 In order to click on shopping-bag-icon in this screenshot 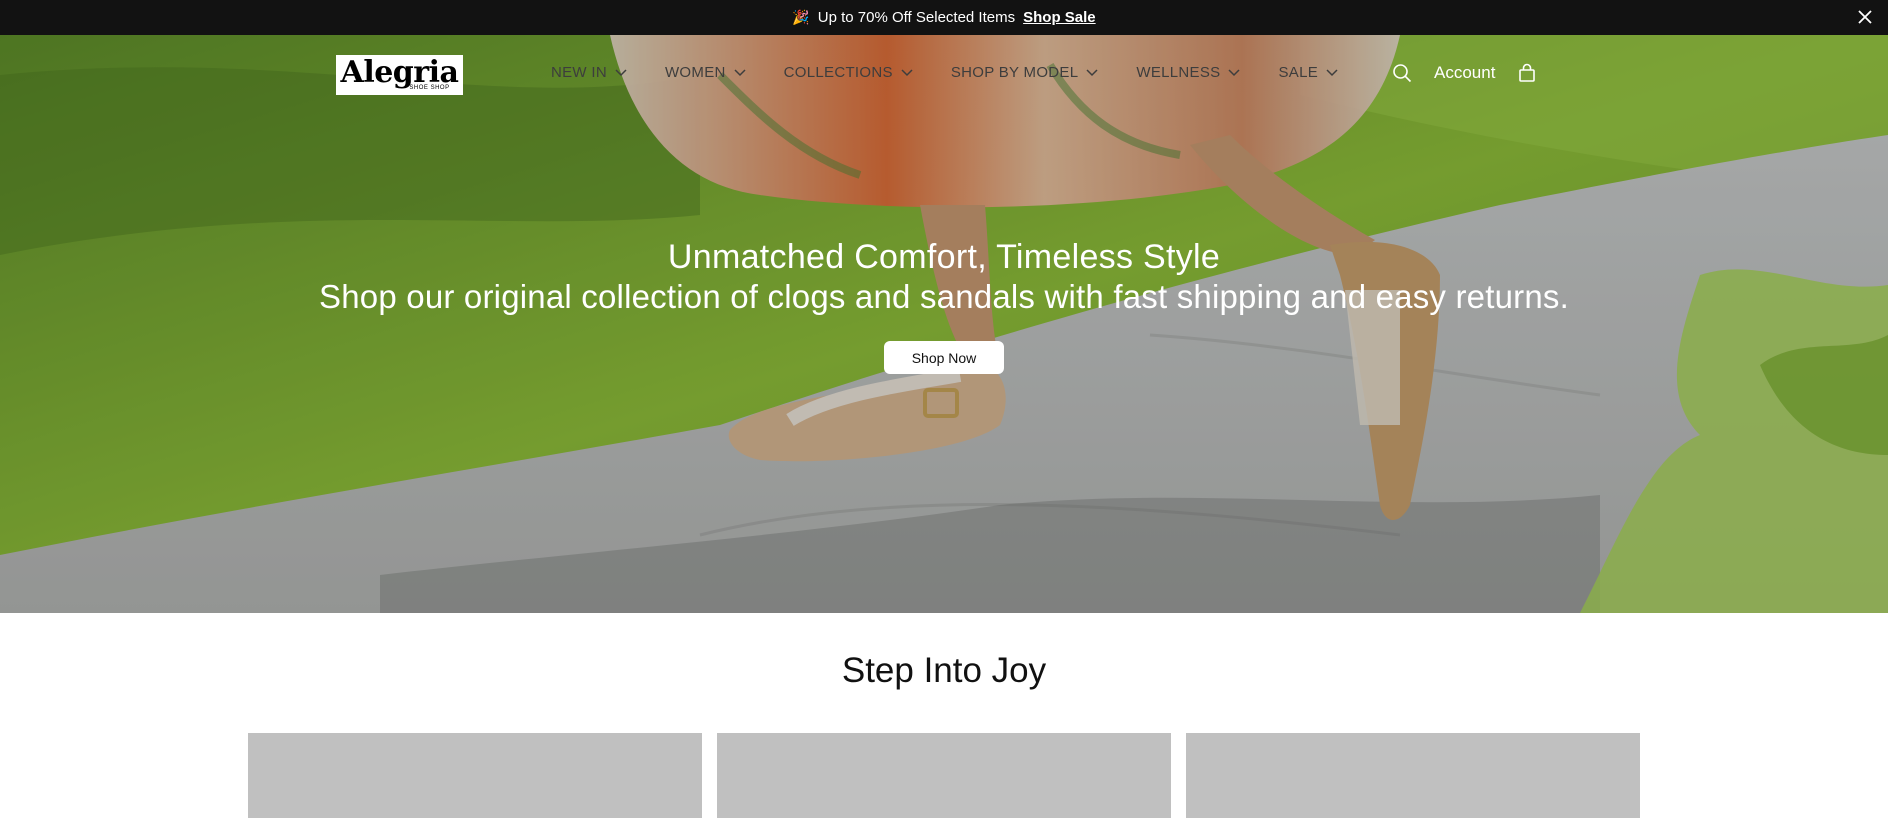, I will do `click(1527, 73)`.